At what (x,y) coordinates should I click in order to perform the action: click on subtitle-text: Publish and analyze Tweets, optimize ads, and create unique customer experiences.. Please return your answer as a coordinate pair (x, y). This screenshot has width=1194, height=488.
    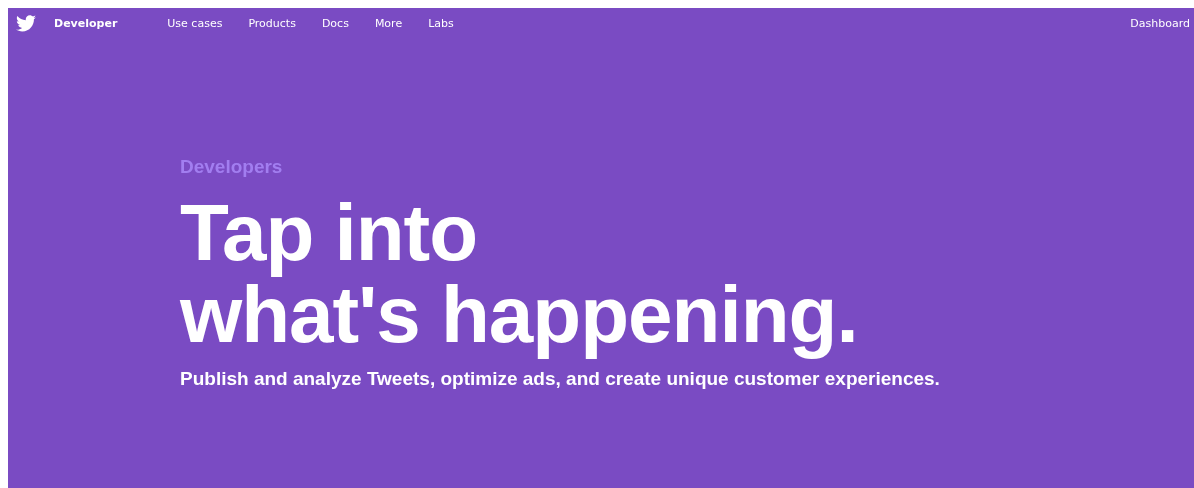
    Looking at the image, I should click on (560, 379).